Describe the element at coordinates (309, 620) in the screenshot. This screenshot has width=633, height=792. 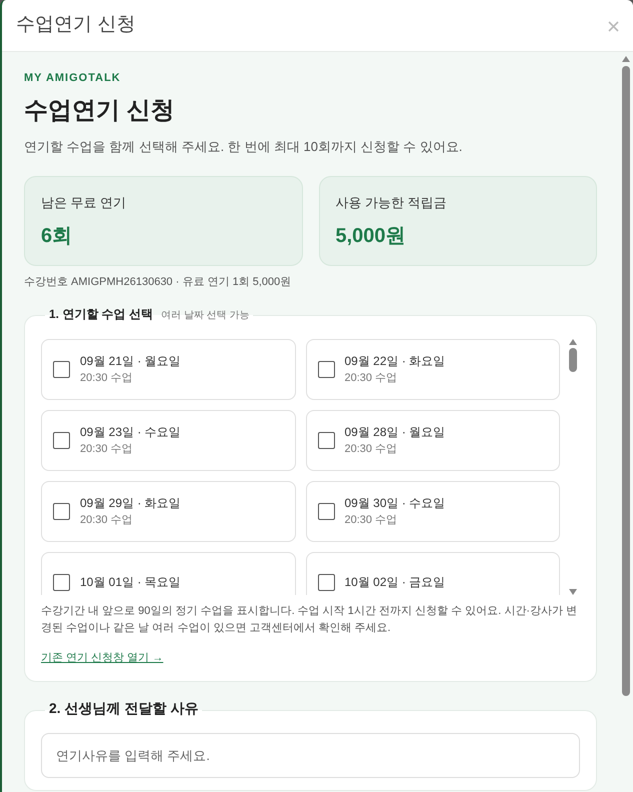
I see `notice-text: 수강기간 내 앞으로 90일의 정기 수업을 표시합니다. 수업 시작 1시간 전까지 신청할 수 있어요. 시간·강사가 변경된 수업이나 같은 날 여러 수업이 있으면 고객센터에서 확인해 주세요.` at that location.